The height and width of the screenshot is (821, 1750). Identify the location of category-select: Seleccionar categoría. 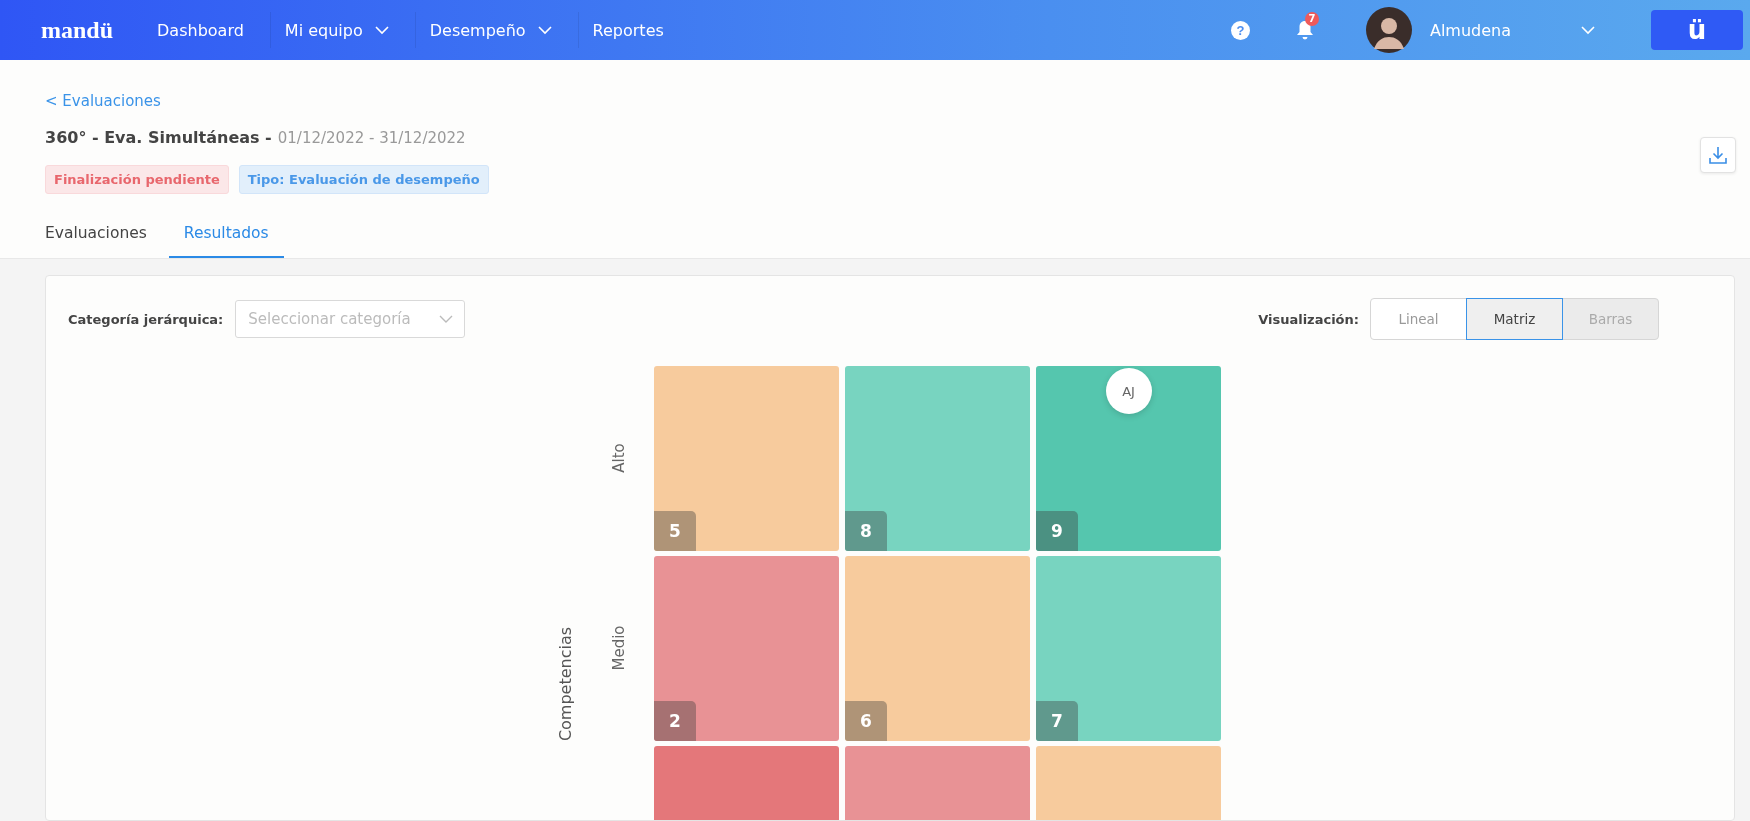
(350, 319).